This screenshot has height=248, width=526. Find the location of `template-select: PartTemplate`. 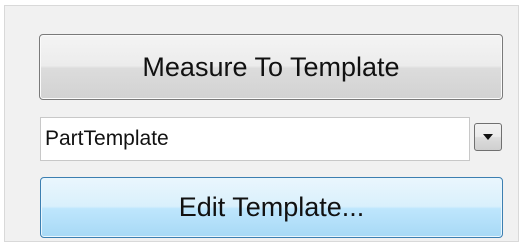

template-select: PartTemplate is located at coordinates (255, 139).